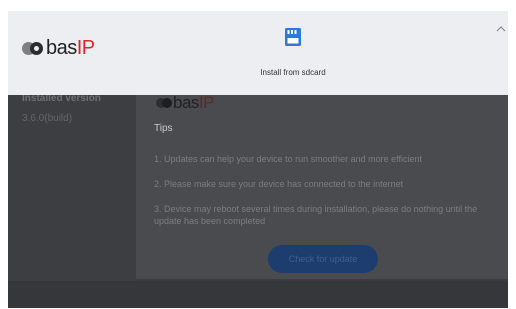  Describe the element at coordinates (293, 72) in the screenshot. I see `install-from-sdcard-label: Install from sdcard` at that location.